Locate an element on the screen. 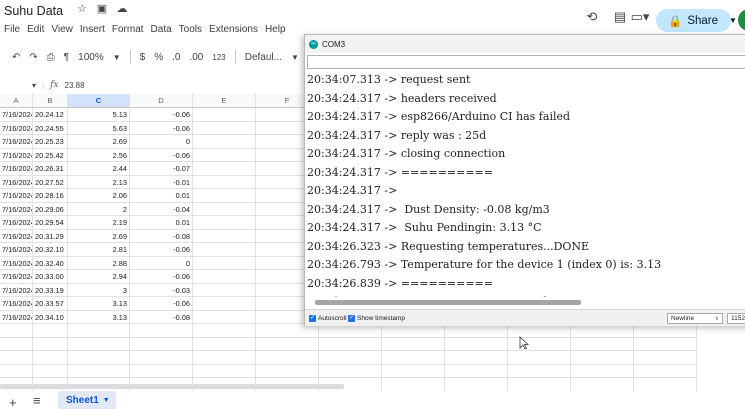 The height and width of the screenshot is (409, 745). menu-item-edit: Edit is located at coordinates (35, 29).